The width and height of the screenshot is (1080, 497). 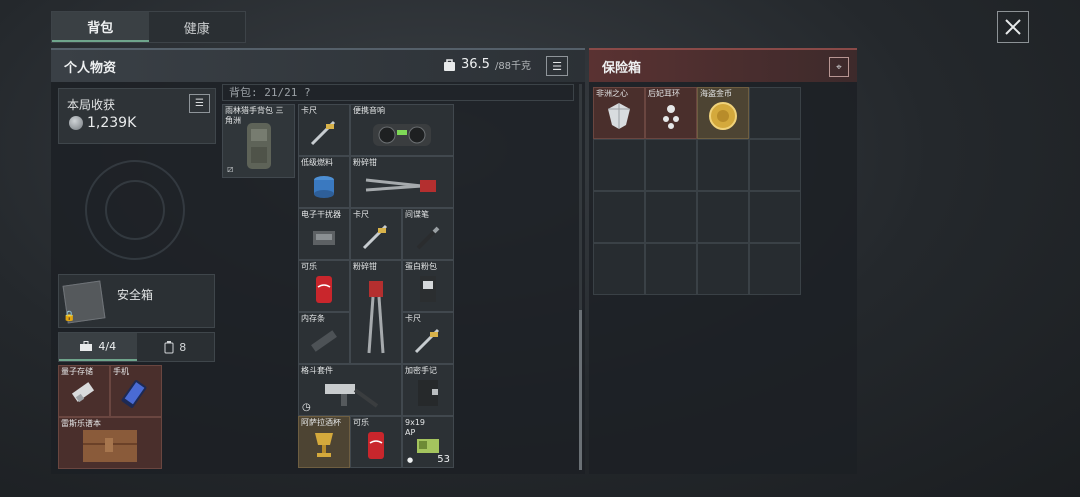 I want to click on item-low-fuel: 低级燃料, so click(x=324, y=182).